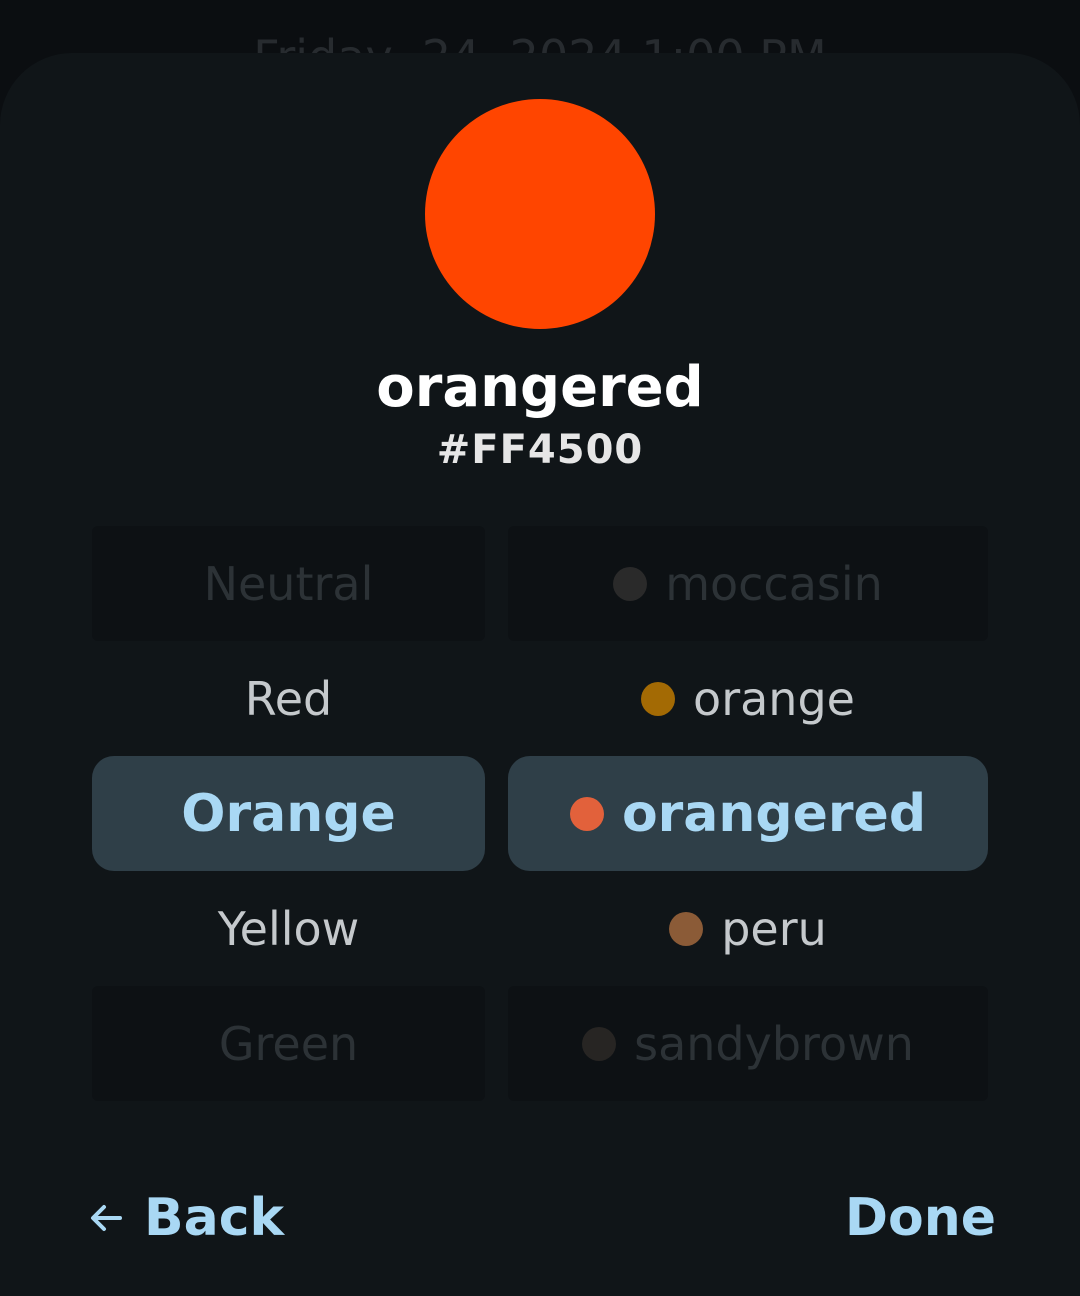  I want to click on family-item-neutral: Neutral, so click(288, 583).